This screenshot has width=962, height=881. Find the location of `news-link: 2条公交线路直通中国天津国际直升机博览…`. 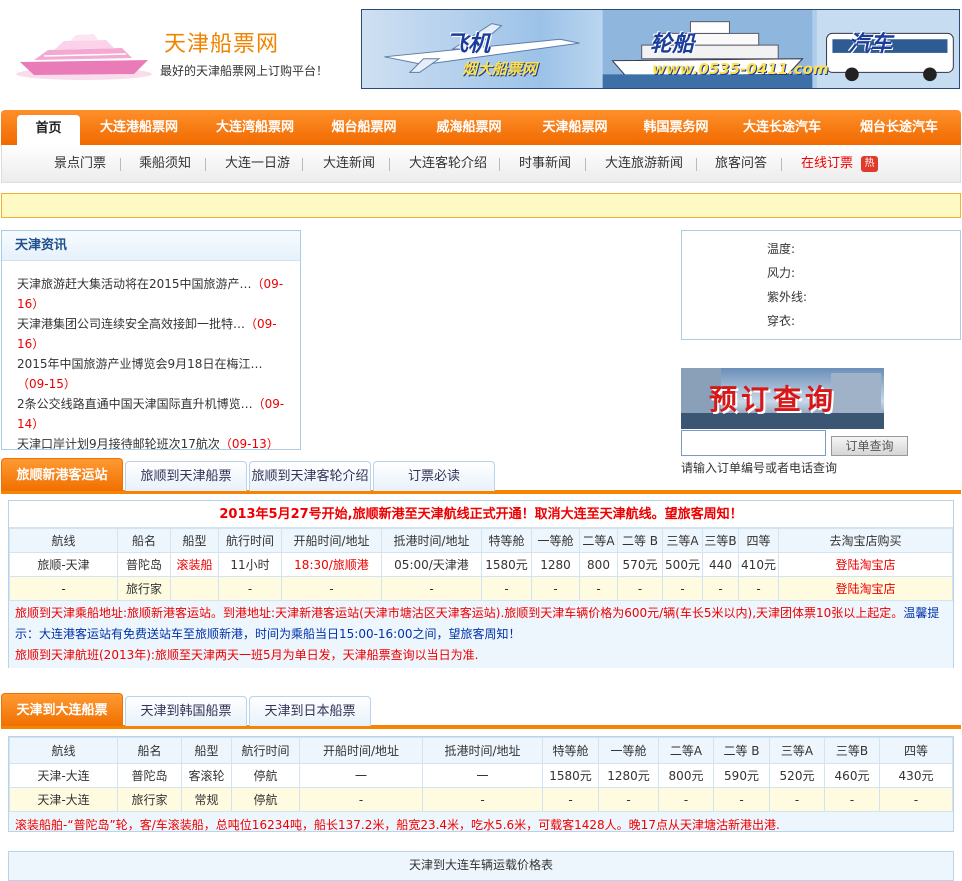

news-link: 2条公交线路直通中国天津国际直升机博览… is located at coordinates (135, 404).